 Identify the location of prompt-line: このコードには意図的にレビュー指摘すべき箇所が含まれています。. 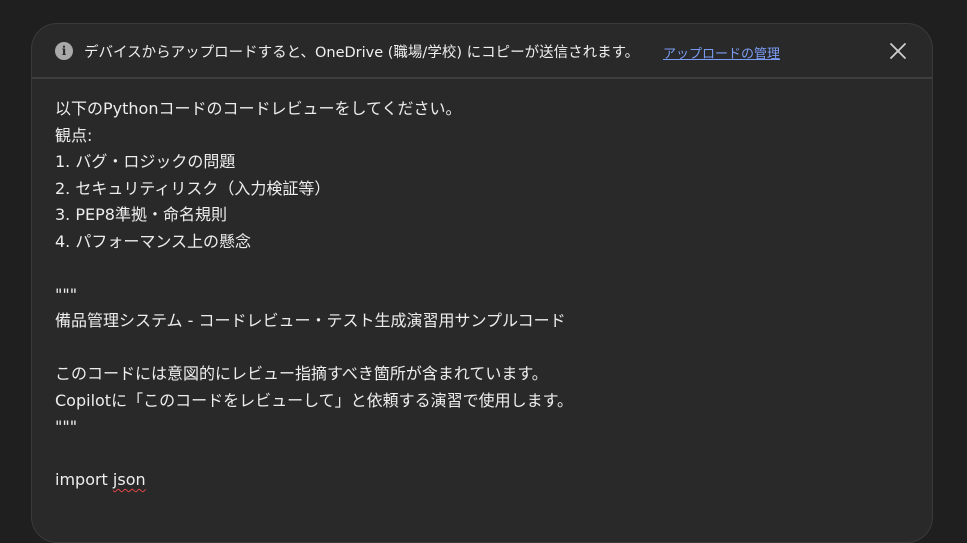
(301, 373).